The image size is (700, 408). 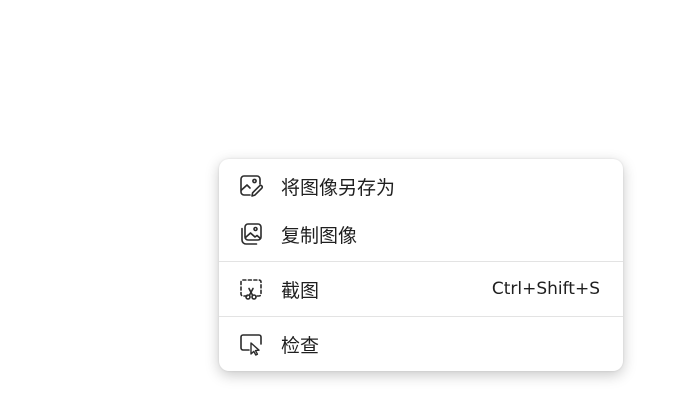 What do you see at coordinates (251, 344) in the screenshot?
I see `inspect-icon` at bounding box center [251, 344].